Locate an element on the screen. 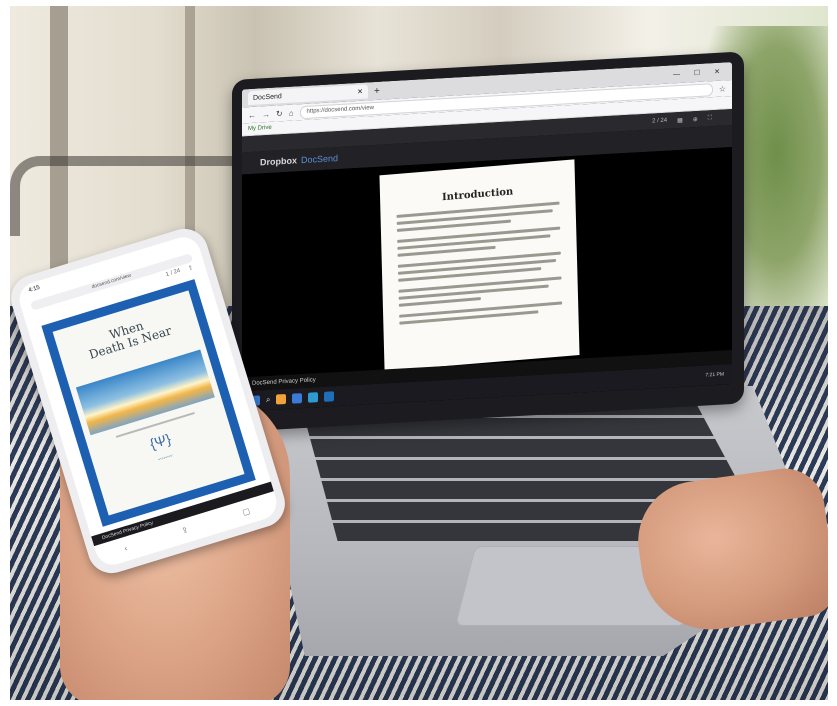  fullscreen-icon: ⛶ is located at coordinates (710, 118).